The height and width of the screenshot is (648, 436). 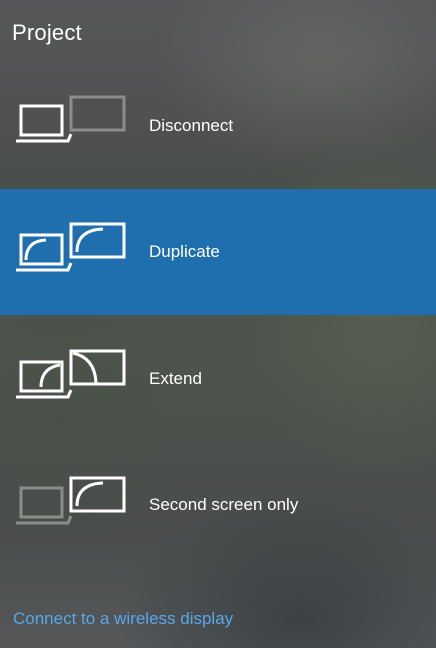 What do you see at coordinates (184, 251) in the screenshot?
I see `option-label: Duplicate` at bounding box center [184, 251].